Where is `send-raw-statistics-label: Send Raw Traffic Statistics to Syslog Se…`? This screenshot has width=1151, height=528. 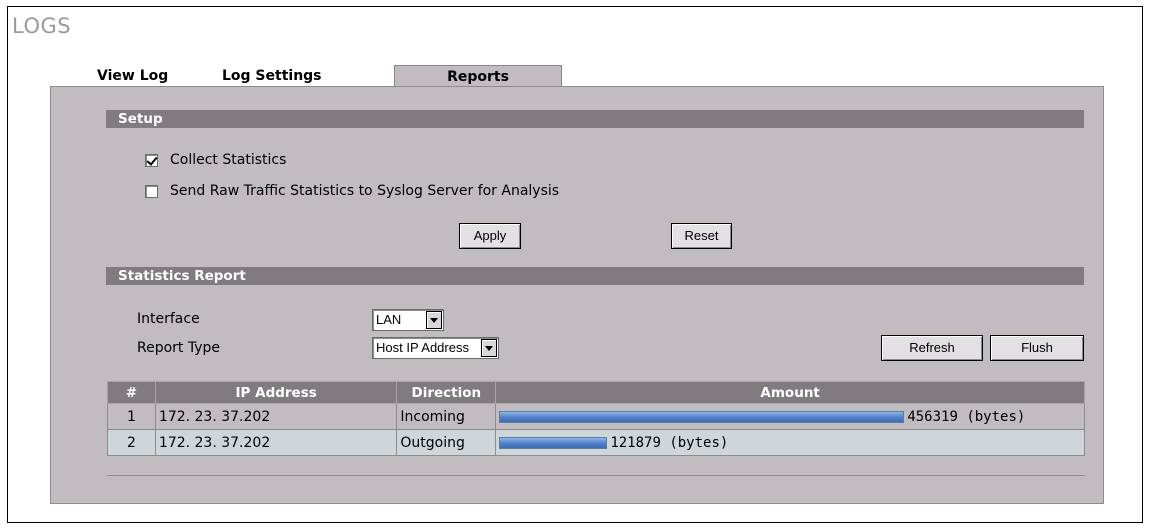 send-raw-statistics-label: Send Raw Traffic Statistics to Syslog Se… is located at coordinates (365, 191).